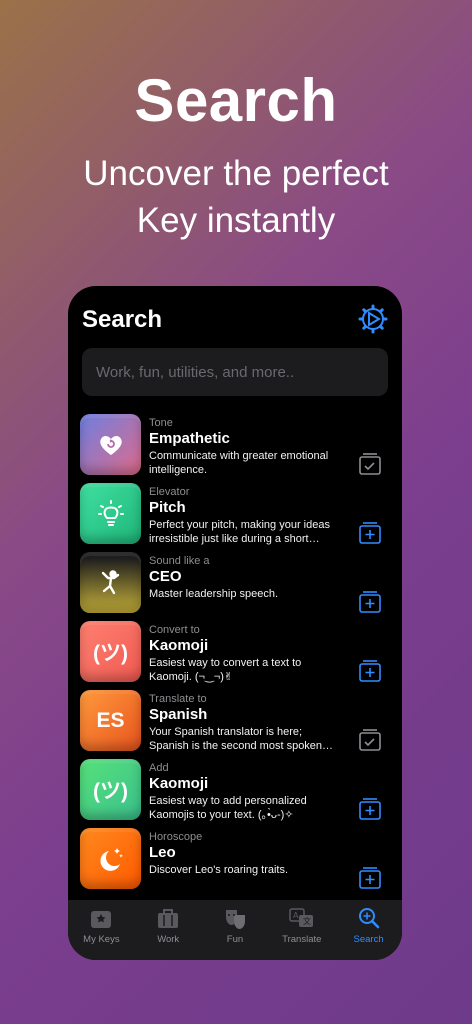 The width and height of the screenshot is (472, 1024). I want to click on item-name: Spanish, so click(178, 714).